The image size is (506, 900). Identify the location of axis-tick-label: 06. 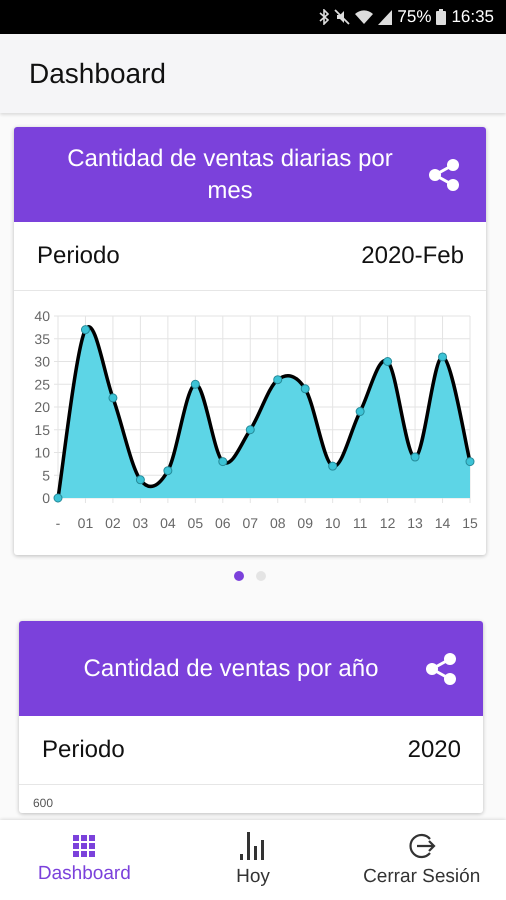
(223, 523).